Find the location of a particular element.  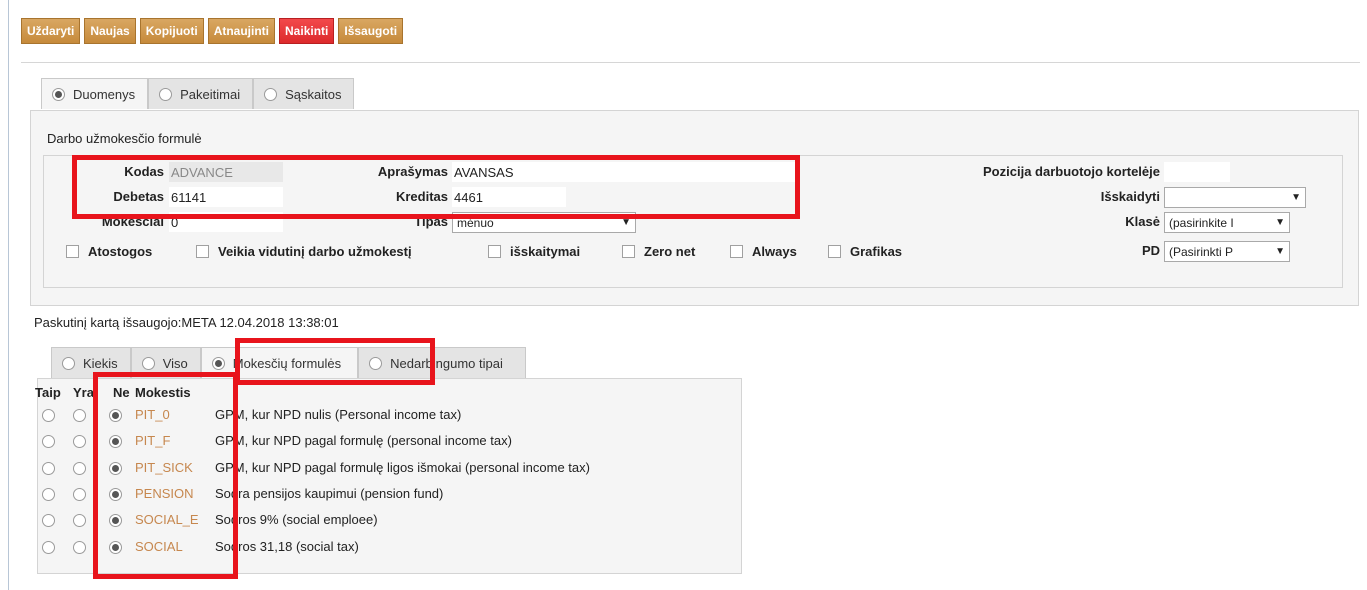

mokesciai-field is located at coordinates (226, 222).